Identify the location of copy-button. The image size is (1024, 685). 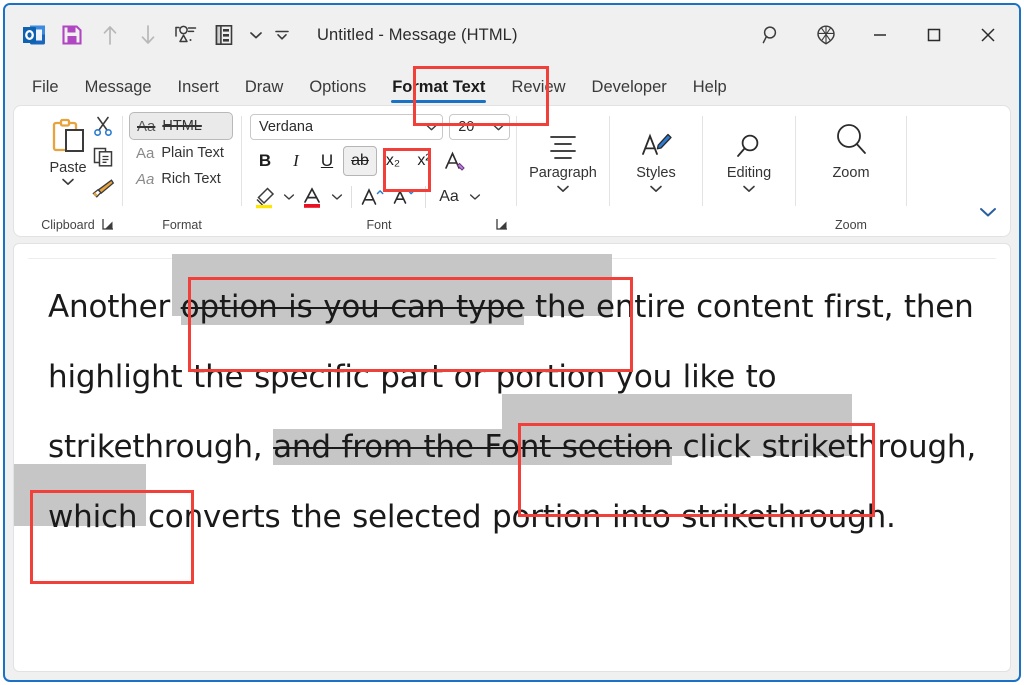
(103, 157).